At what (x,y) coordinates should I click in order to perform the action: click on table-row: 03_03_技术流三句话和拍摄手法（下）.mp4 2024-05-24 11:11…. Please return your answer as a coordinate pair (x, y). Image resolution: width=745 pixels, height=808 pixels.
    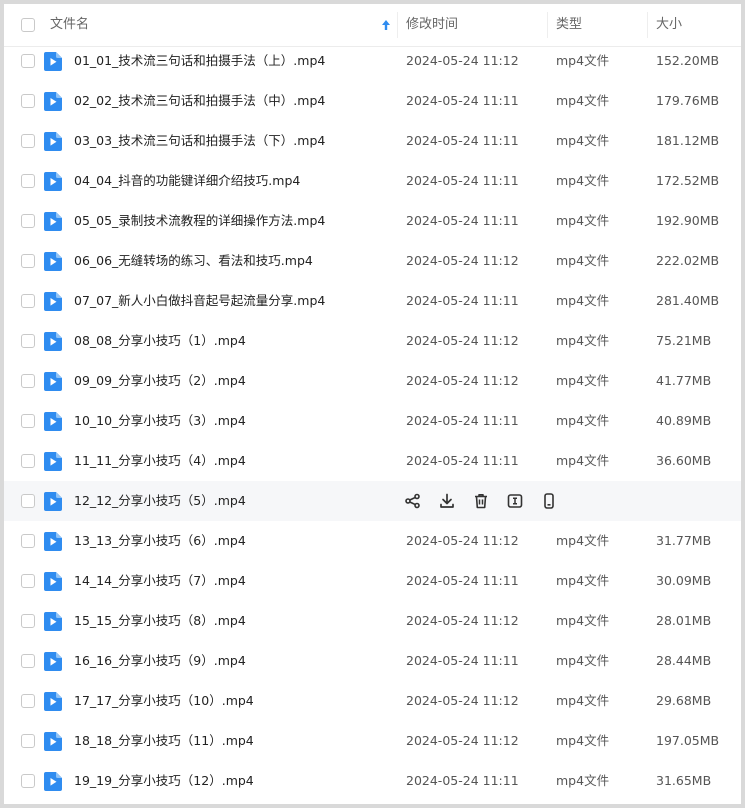
    Looking at the image, I should click on (372, 141).